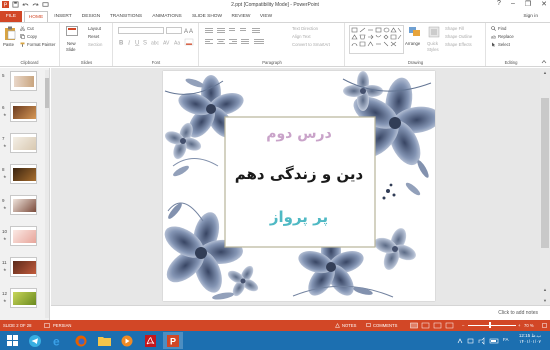 The width and height of the screenshot is (550, 350). Describe the element at coordinates (528, 4) in the screenshot. I see `restore-button: ❐` at that location.